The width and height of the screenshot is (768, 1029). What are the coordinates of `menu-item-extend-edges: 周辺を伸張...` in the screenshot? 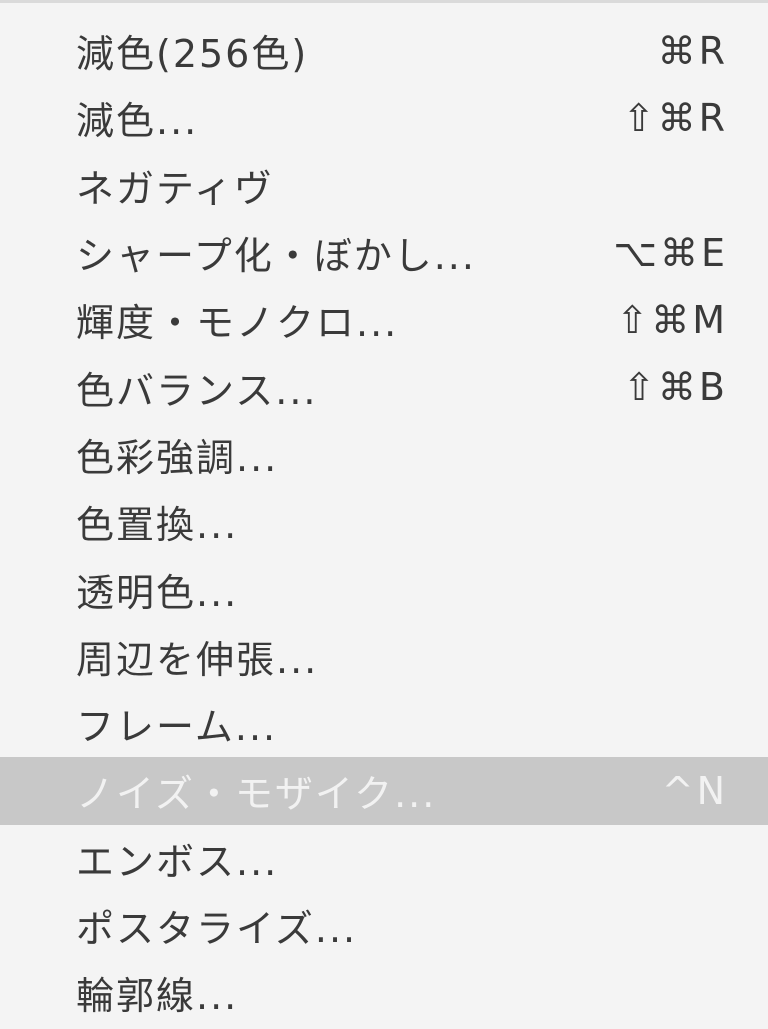 It's located at (384, 656).